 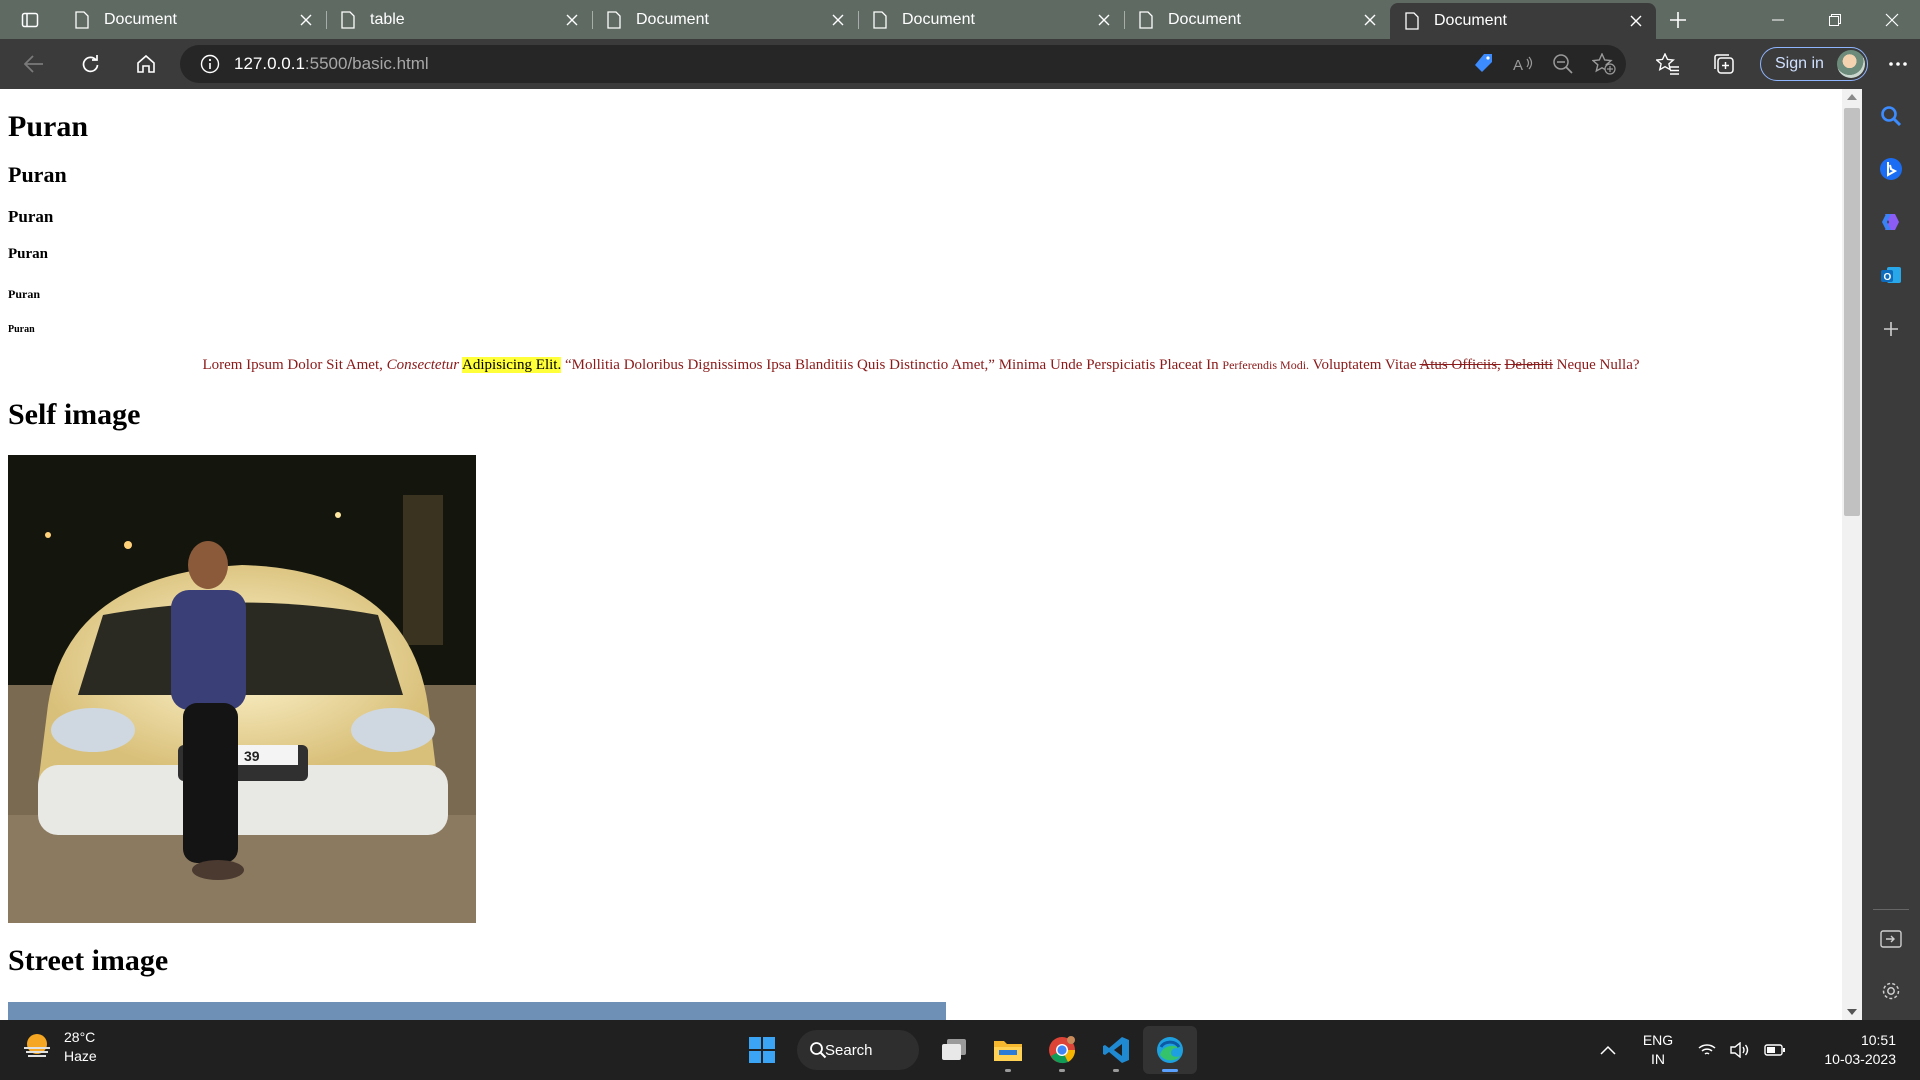 What do you see at coordinates (1563, 64) in the screenshot?
I see `zoom-out-icon` at bounding box center [1563, 64].